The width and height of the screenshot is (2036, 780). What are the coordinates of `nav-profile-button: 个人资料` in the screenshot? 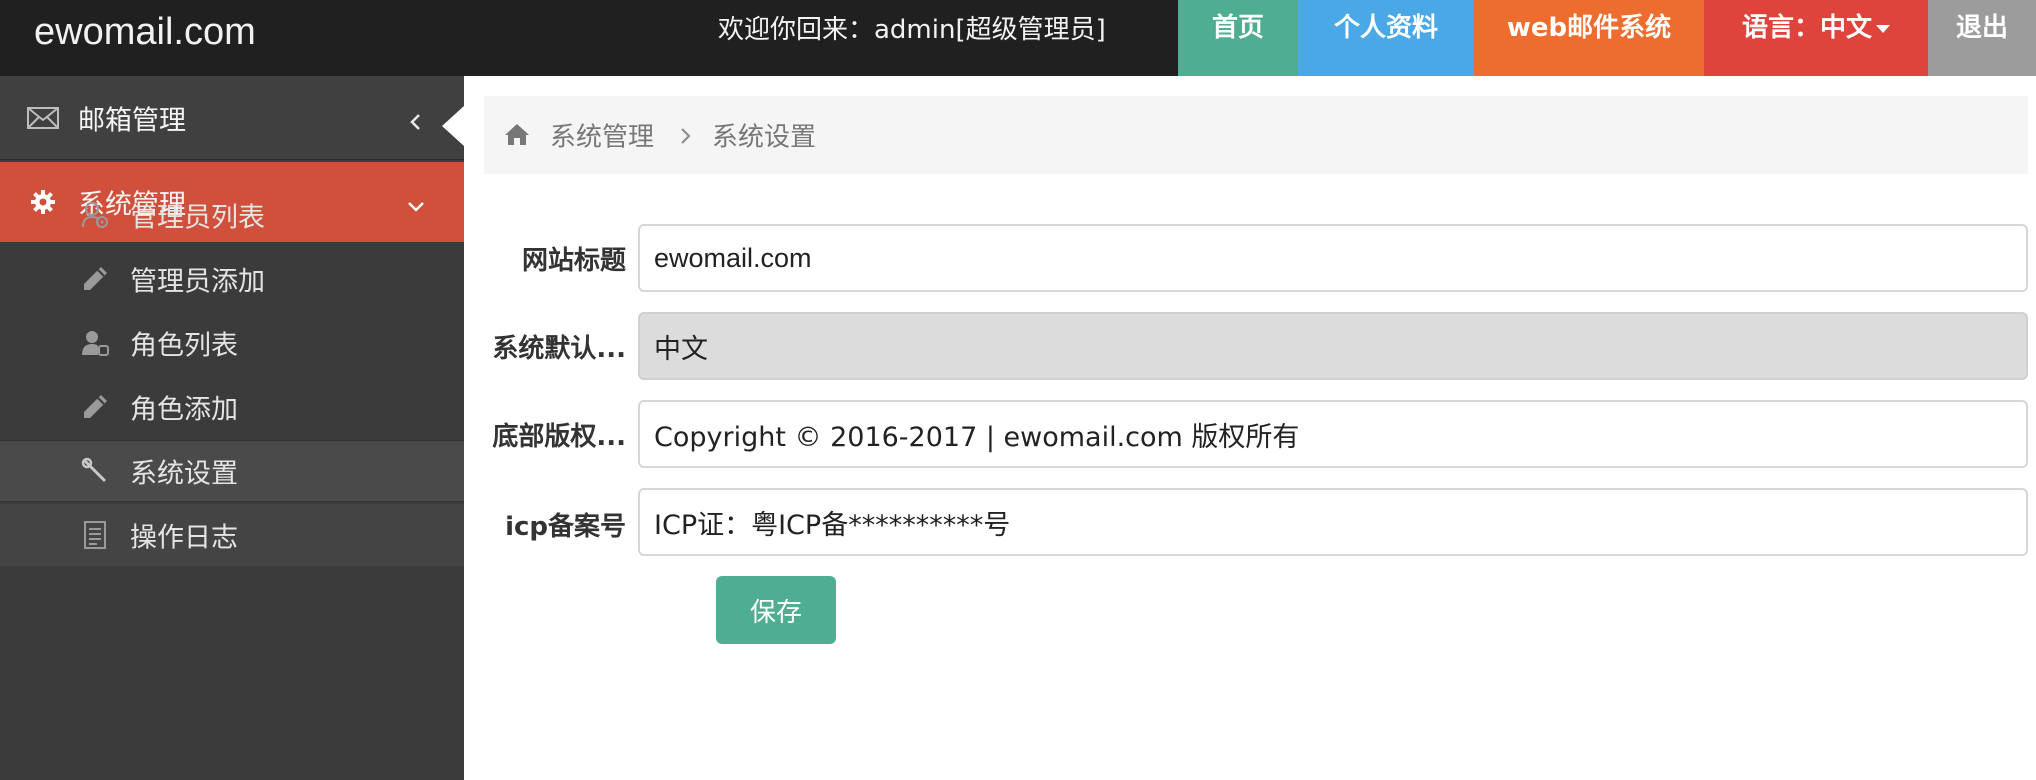 It's located at (1386, 38).